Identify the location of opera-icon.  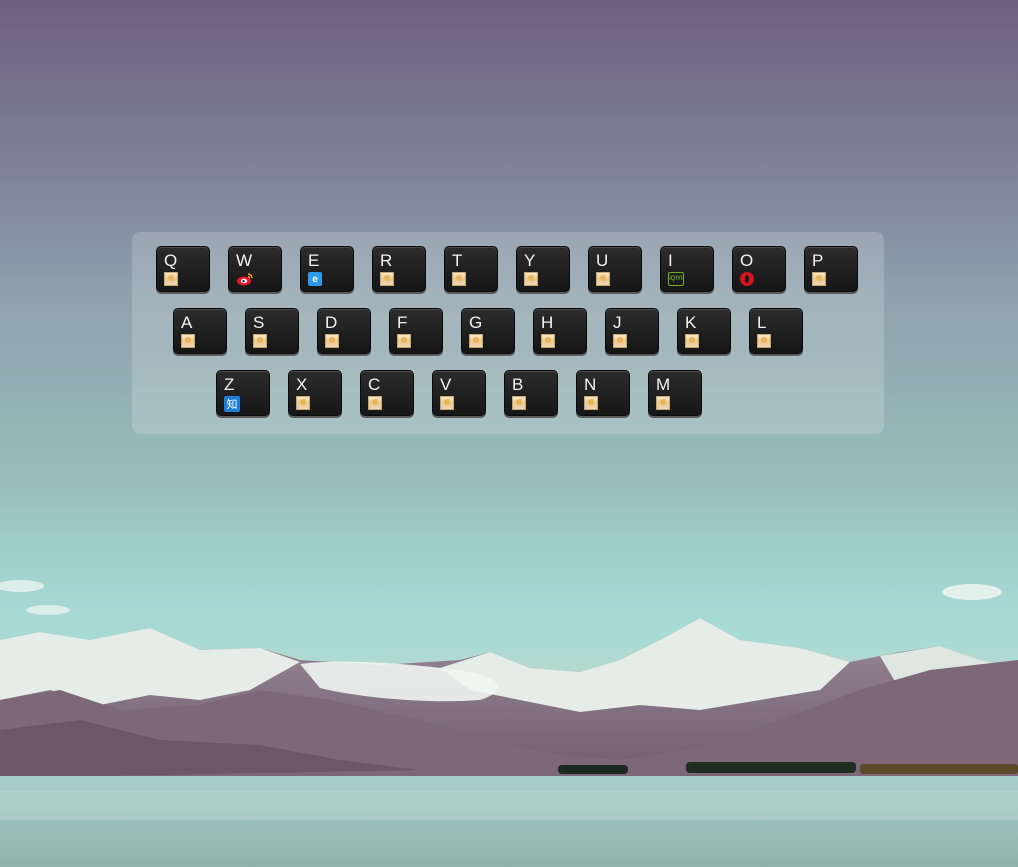
(747, 279).